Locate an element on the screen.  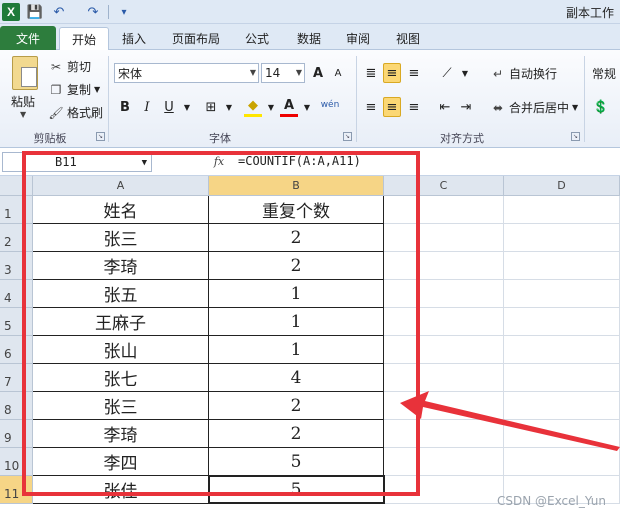
shrink-font-button: A is located at coordinates (338, 73).